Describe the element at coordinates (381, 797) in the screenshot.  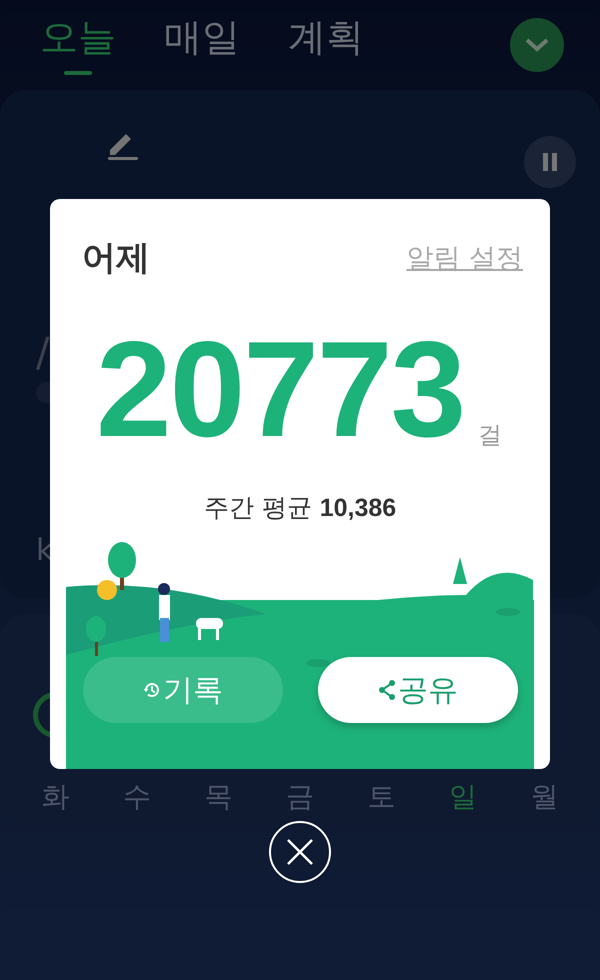
I see `weekday-label: 토` at that location.